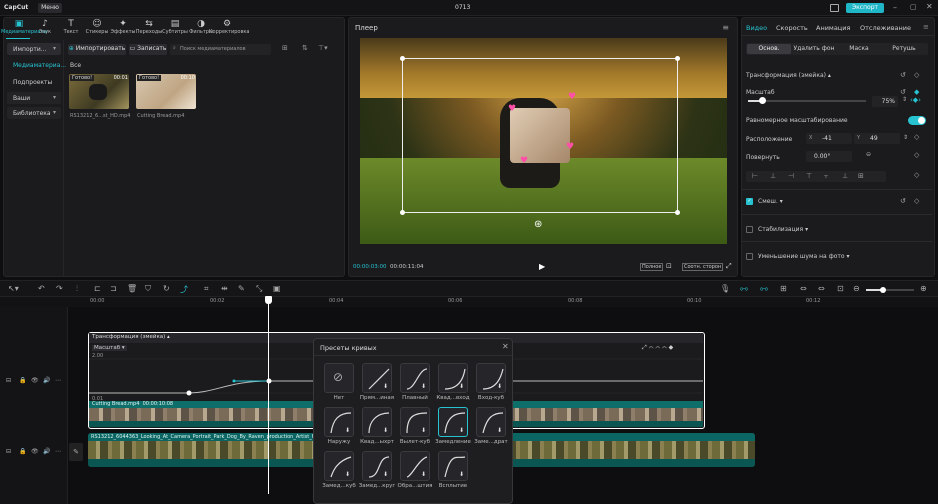 The width and height of the screenshot is (938, 504). What do you see at coordinates (868, 154) in the screenshot?
I see `rotate-dial-icon: ⊖` at bounding box center [868, 154].